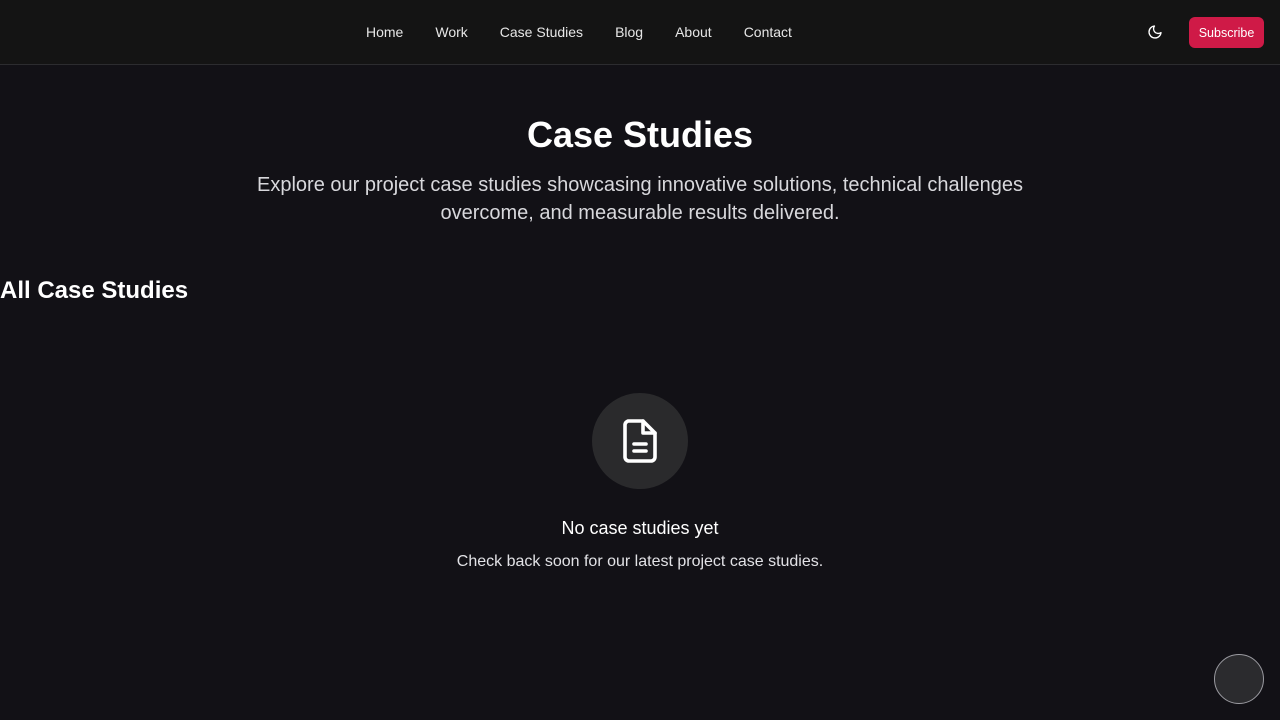 This screenshot has width=1280, height=720. Describe the element at coordinates (1226, 32) in the screenshot. I see `subscribe-button: Subscribe` at that location.